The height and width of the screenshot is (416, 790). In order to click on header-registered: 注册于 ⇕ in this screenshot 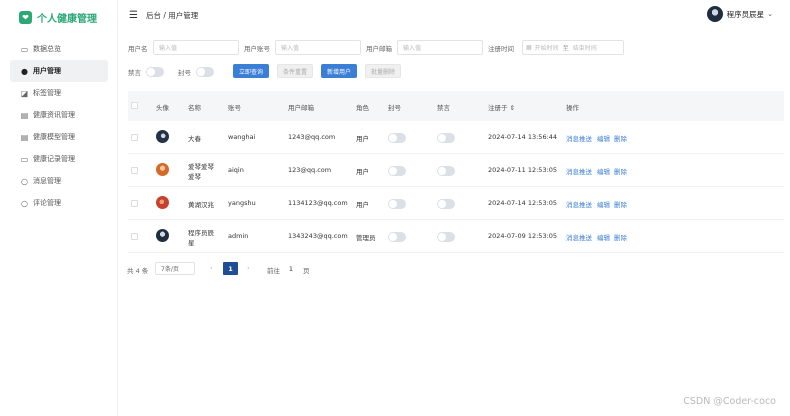, I will do `click(501, 107)`.